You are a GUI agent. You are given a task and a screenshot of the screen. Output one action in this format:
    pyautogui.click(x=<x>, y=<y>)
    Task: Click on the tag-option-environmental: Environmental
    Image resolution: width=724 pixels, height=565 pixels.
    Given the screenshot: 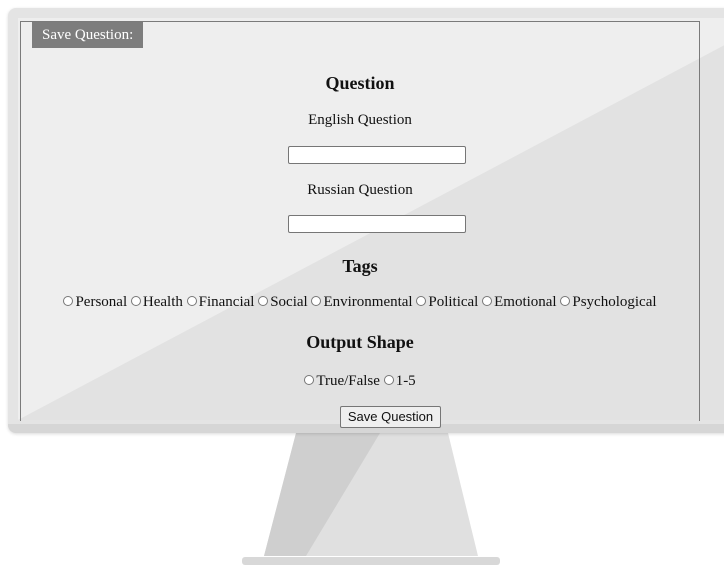 What is the action you would take?
    pyautogui.click(x=362, y=302)
    